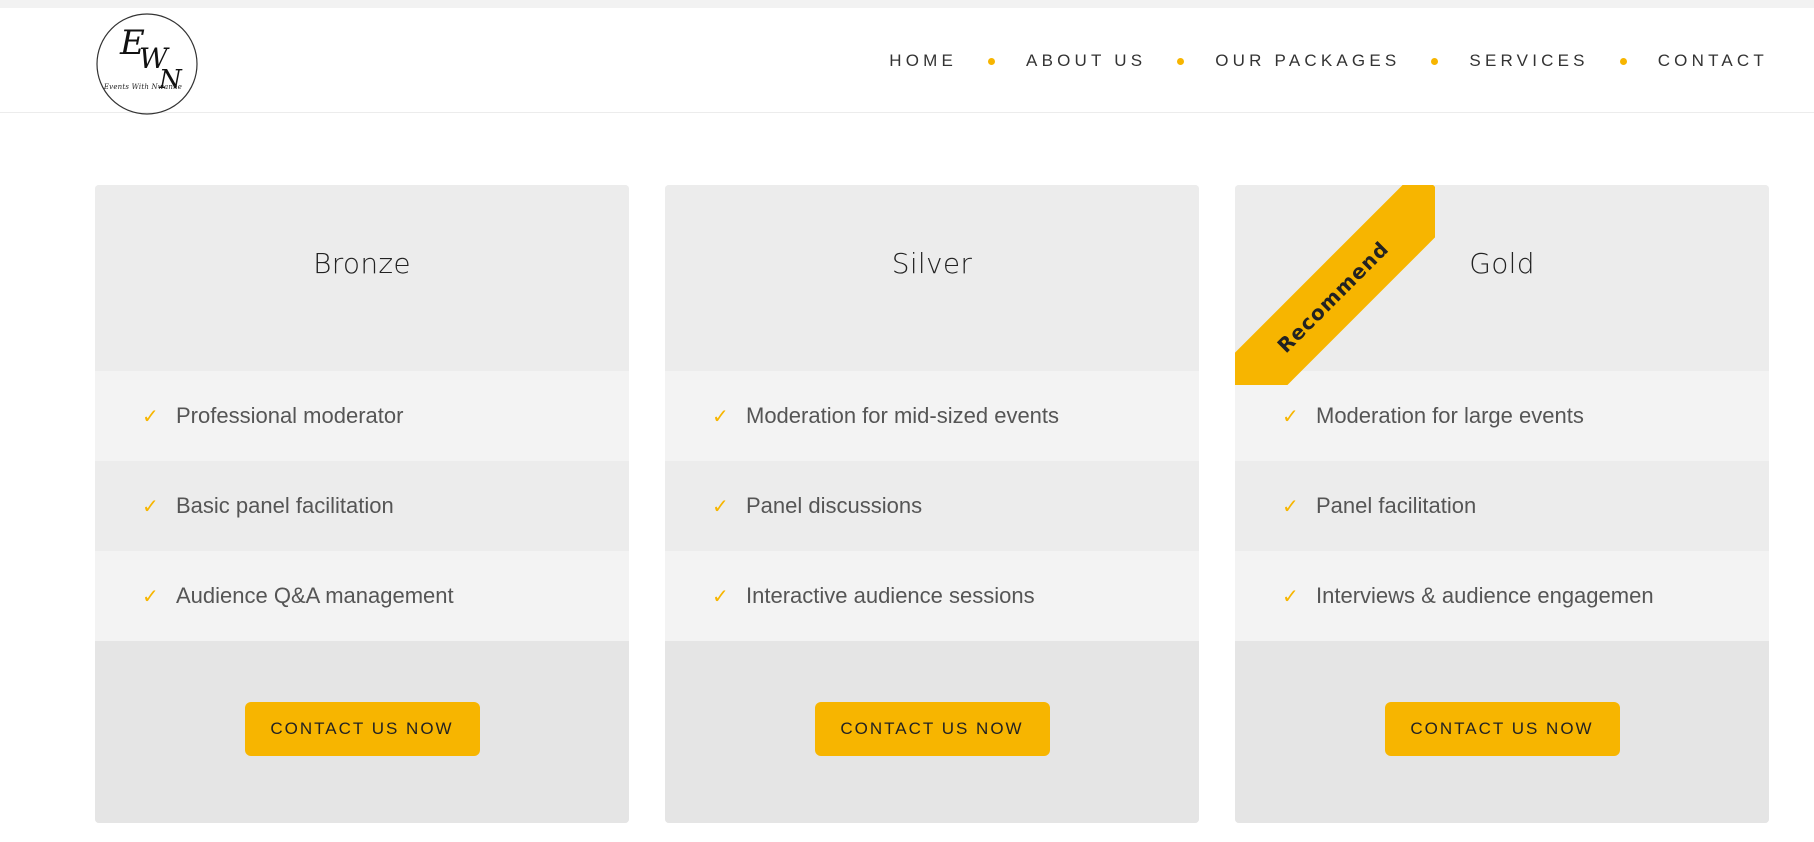 This screenshot has height=842, width=1814. I want to click on feature-label: Basic panel facilitation, so click(285, 505).